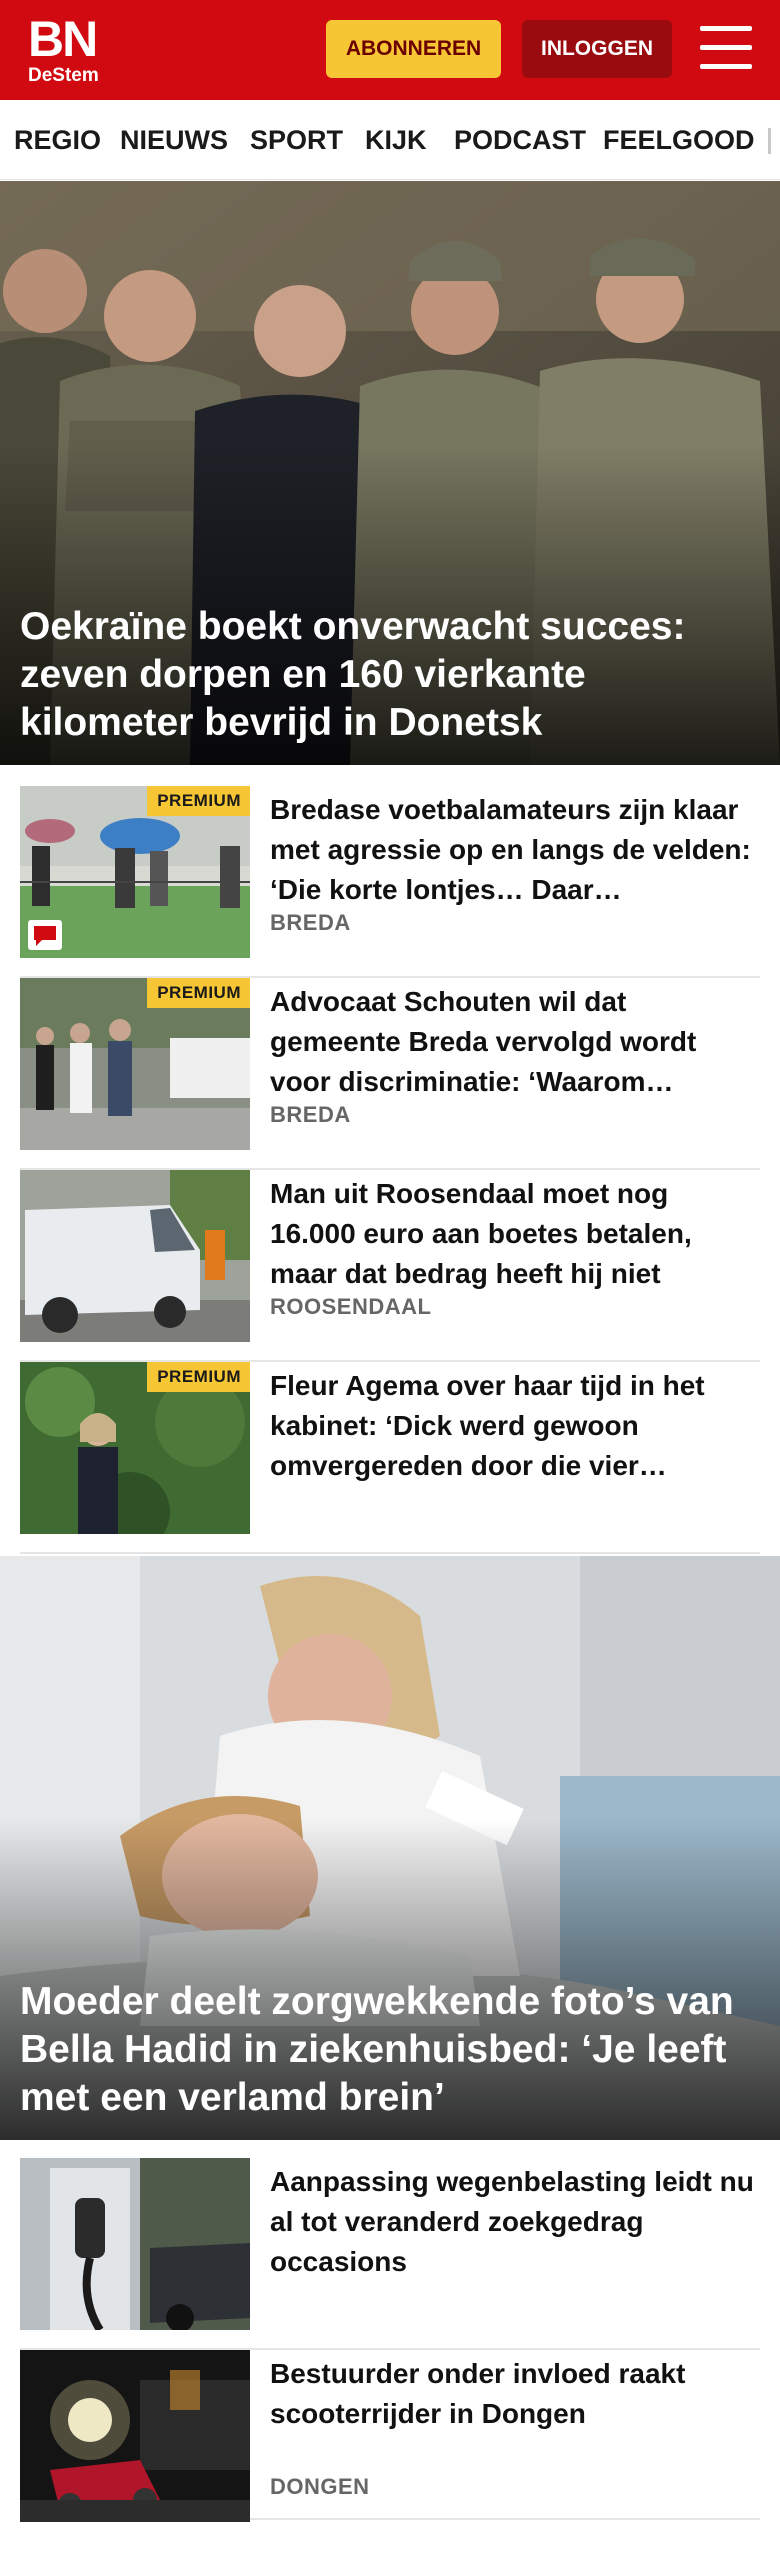 The image size is (780, 2560). Describe the element at coordinates (769, 141) in the screenshot. I see `nav-overflow-divider` at that location.